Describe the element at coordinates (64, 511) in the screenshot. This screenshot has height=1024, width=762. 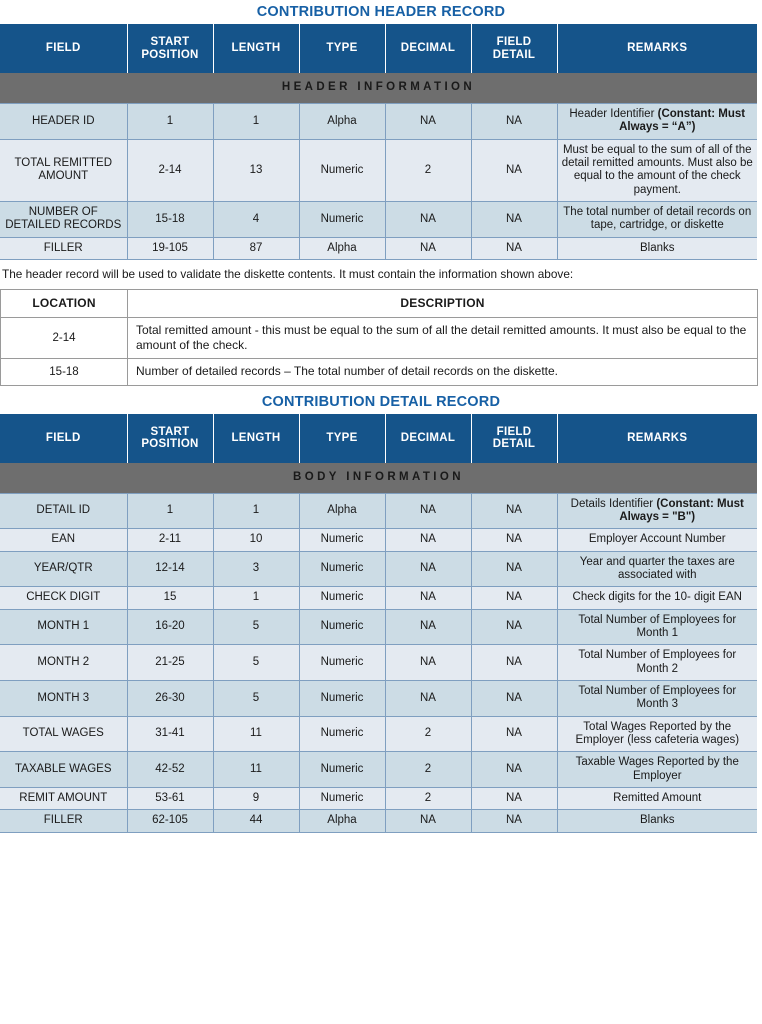
I see `cell-field: DETAIL ID` at that location.